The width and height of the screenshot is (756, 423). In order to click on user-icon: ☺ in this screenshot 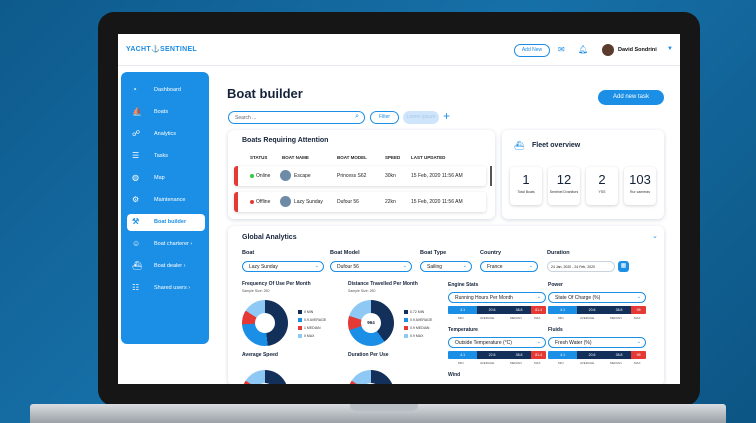, I will do `click(136, 243)`.